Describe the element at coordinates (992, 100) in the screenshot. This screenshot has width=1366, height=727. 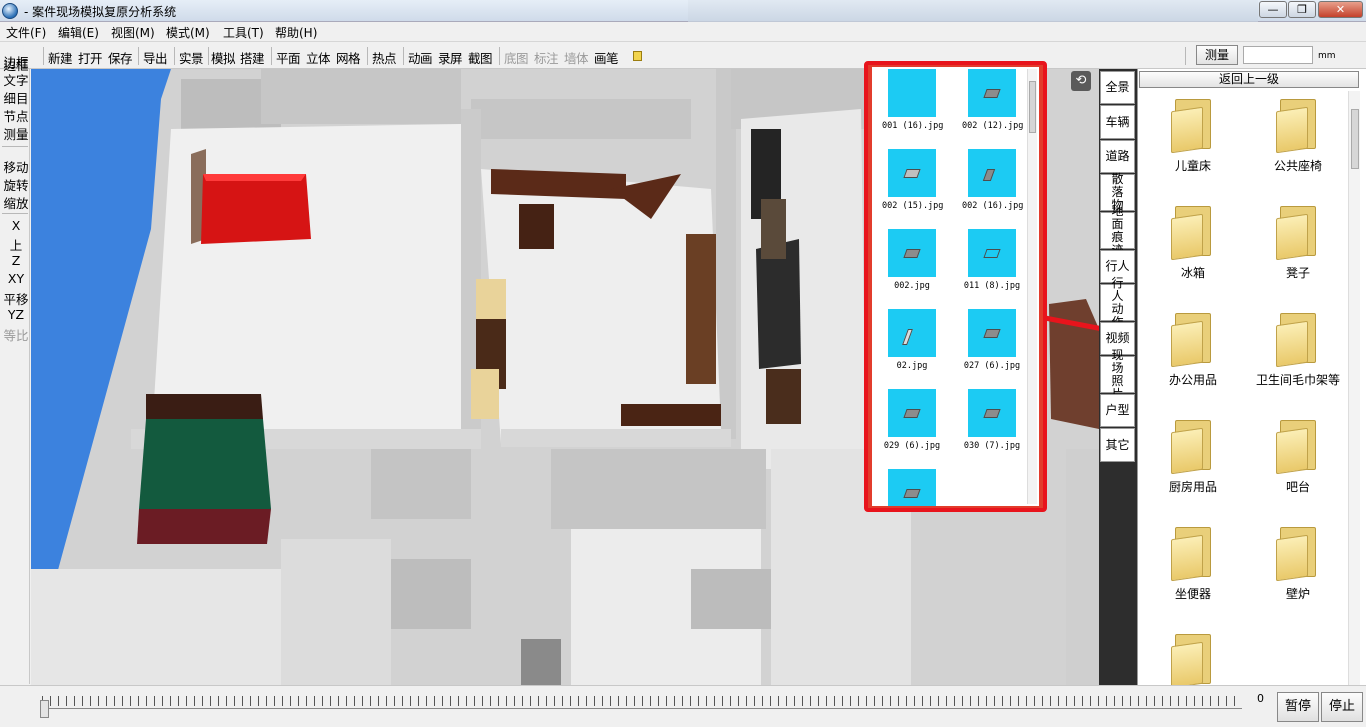
I see `thumbnail-item: 002 (12).jpg` at that location.